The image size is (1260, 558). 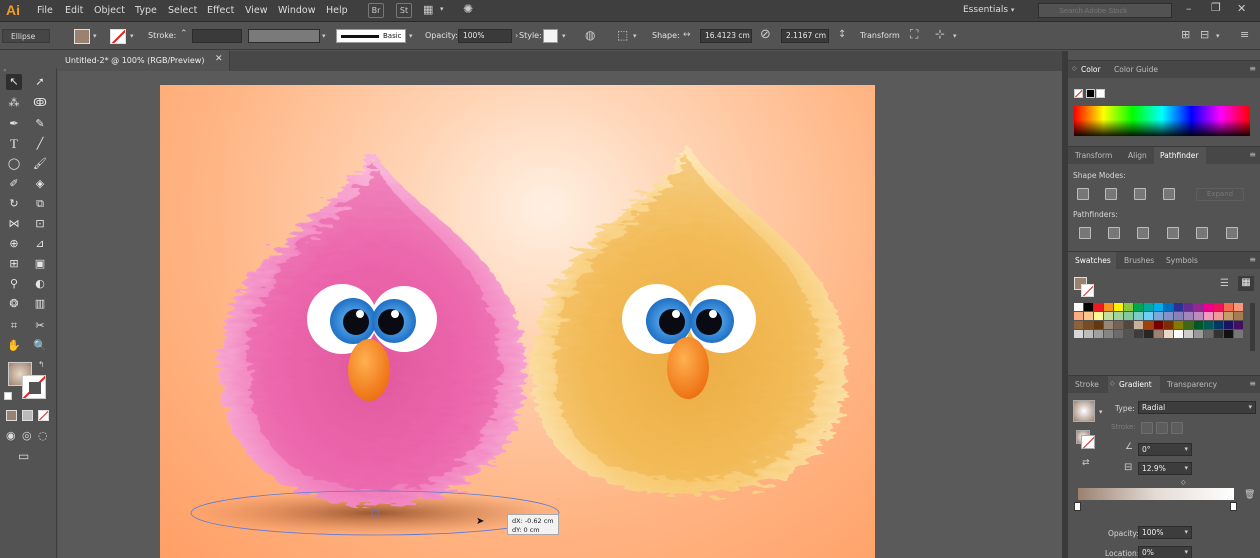 I want to click on draw-inside-icon: ◌, so click(x=43, y=435).